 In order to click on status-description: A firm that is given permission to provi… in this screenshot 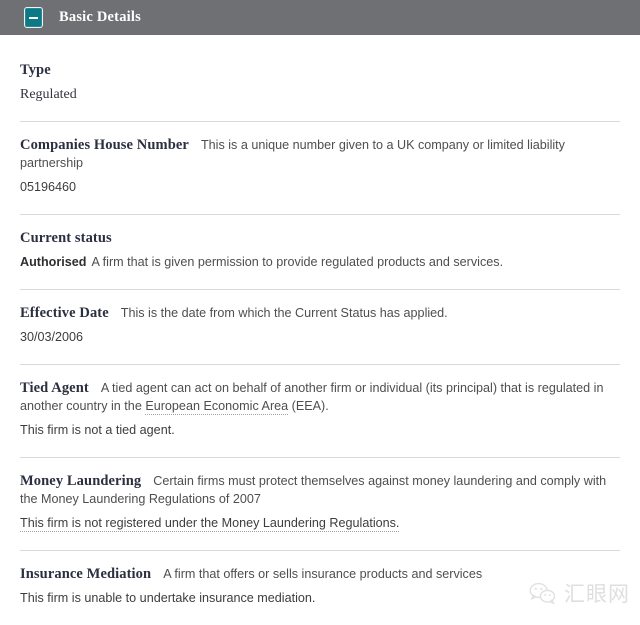, I will do `click(297, 262)`.